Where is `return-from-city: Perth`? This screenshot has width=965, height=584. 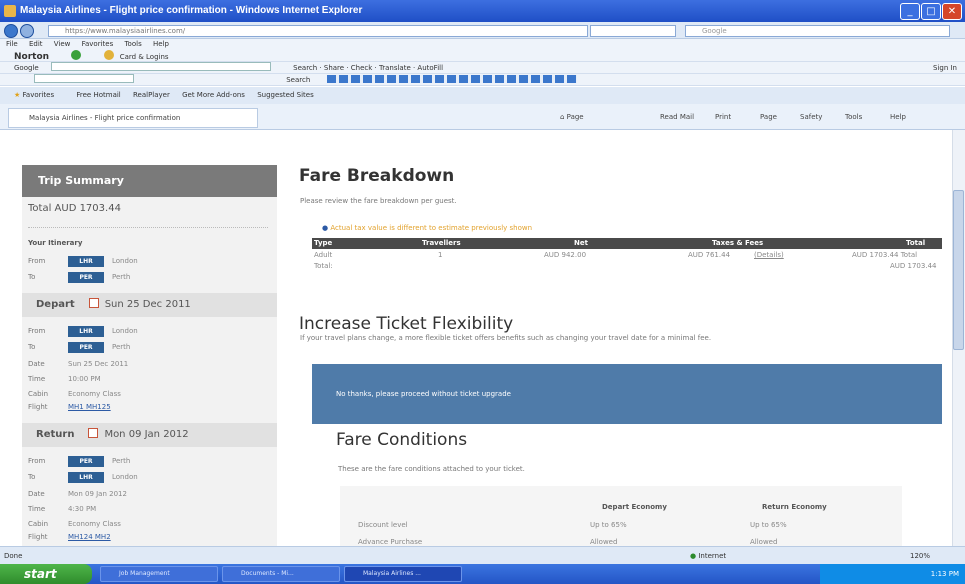
return-from-city: Perth is located at coordinates (121, 461).